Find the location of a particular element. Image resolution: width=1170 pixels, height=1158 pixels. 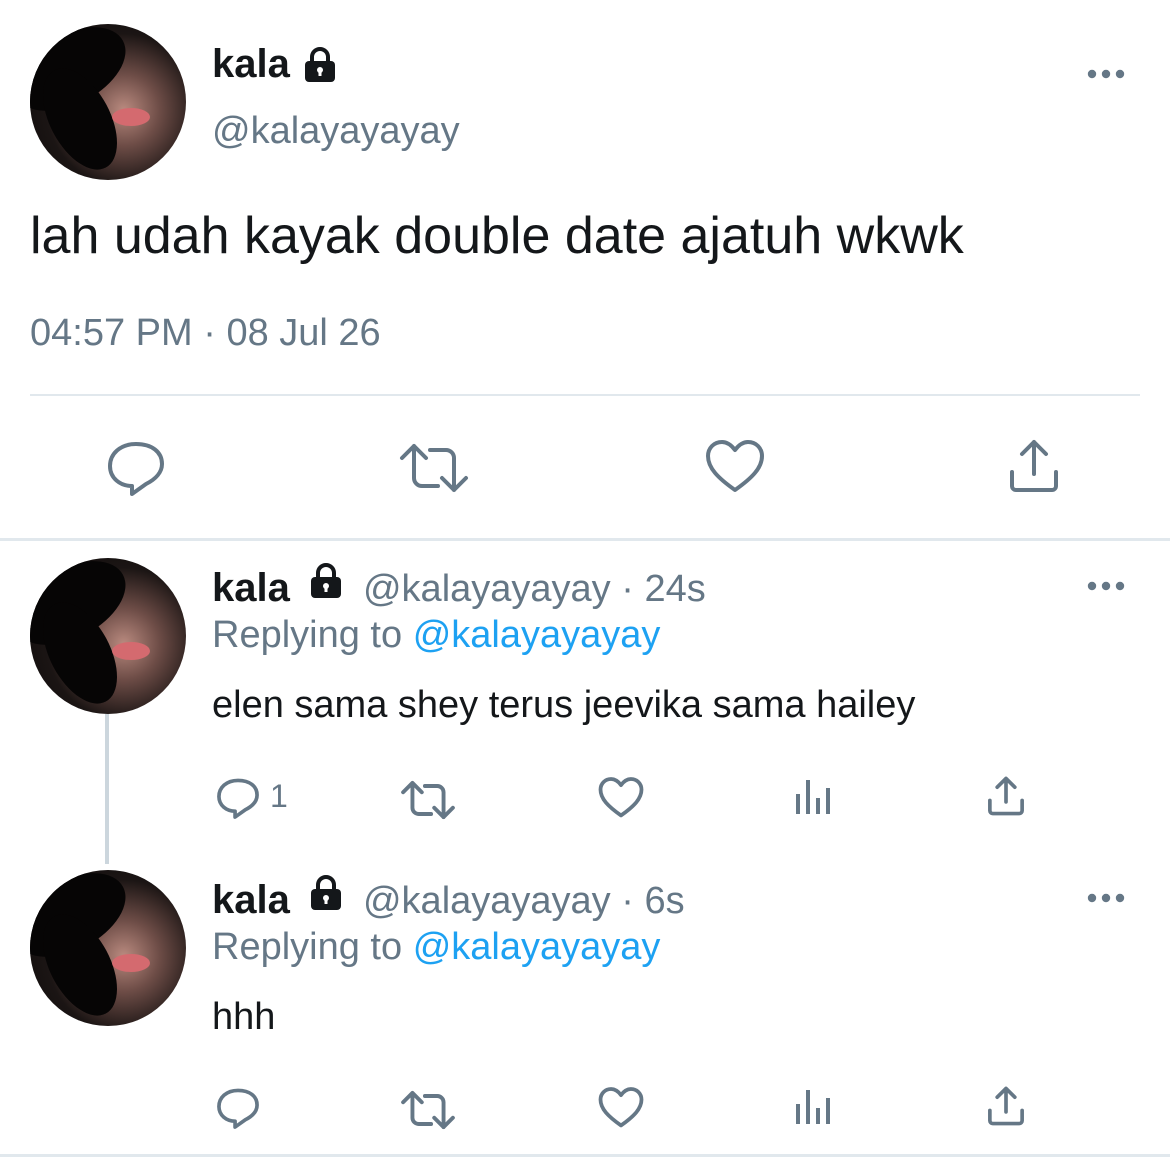

reply-count: 1 is located at coordinates (279, 796).